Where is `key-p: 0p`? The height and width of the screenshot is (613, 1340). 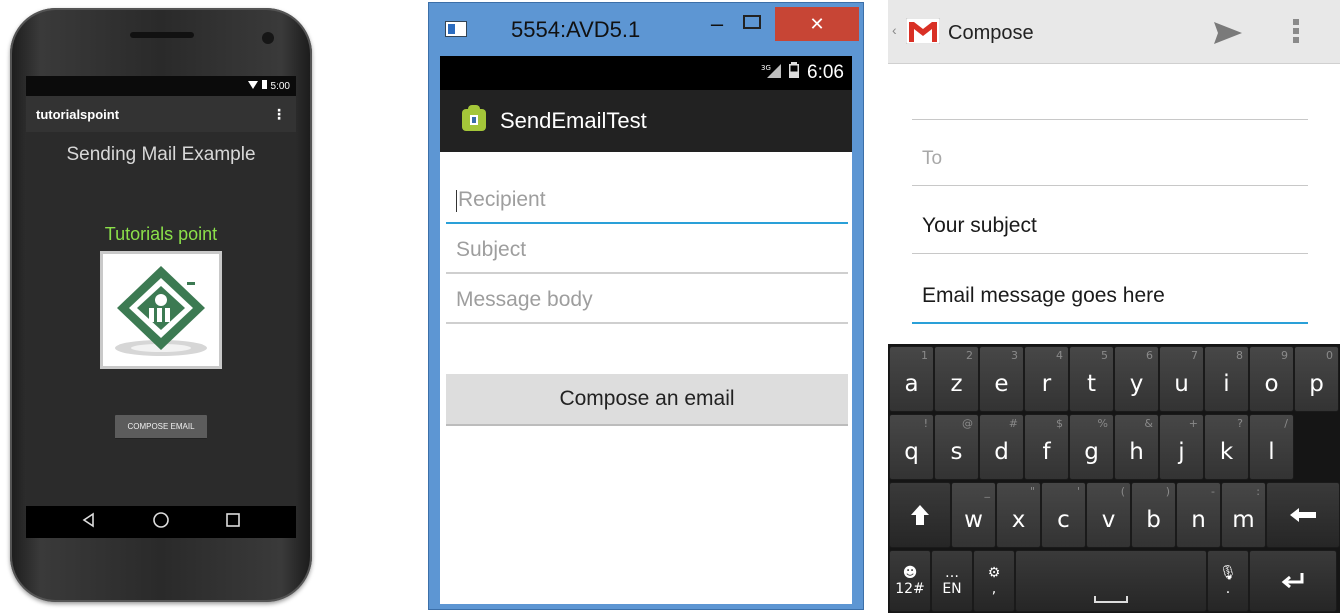
key-p: 0p is located at coordinates (1316, 379).